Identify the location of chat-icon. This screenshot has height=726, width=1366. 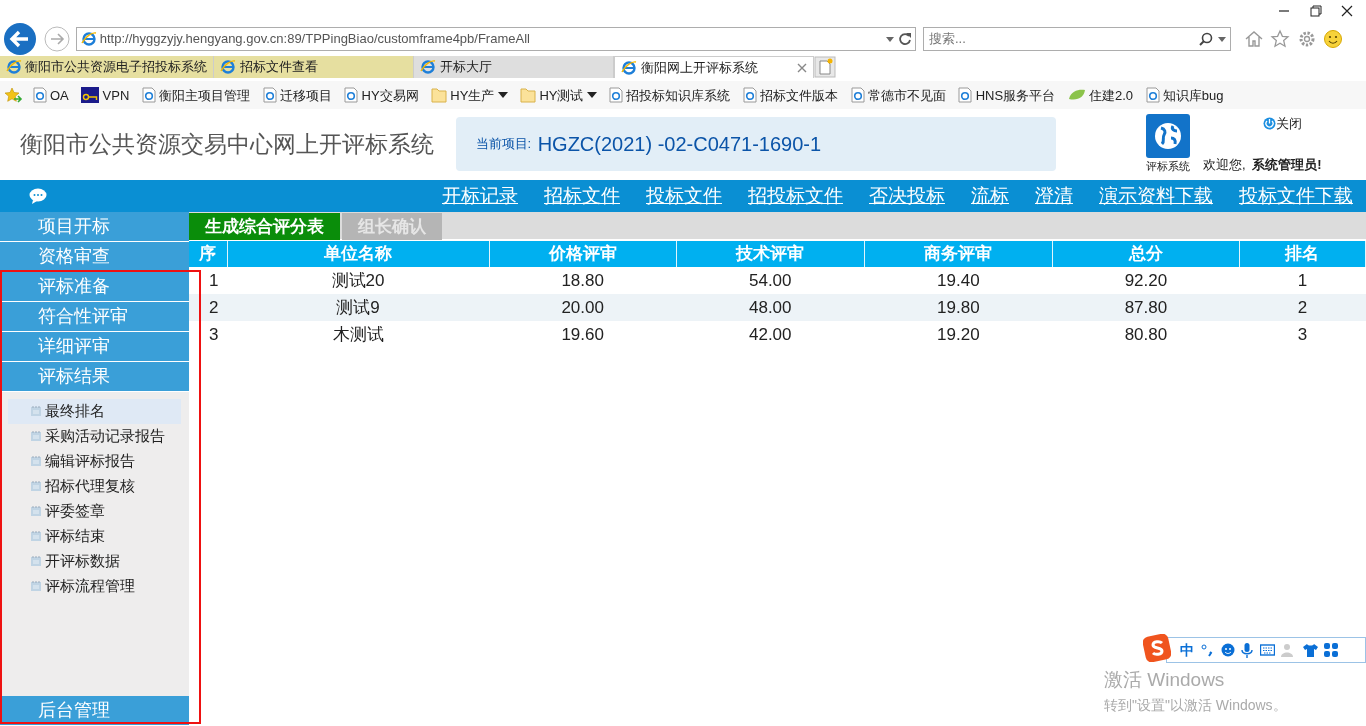
(38, 196).